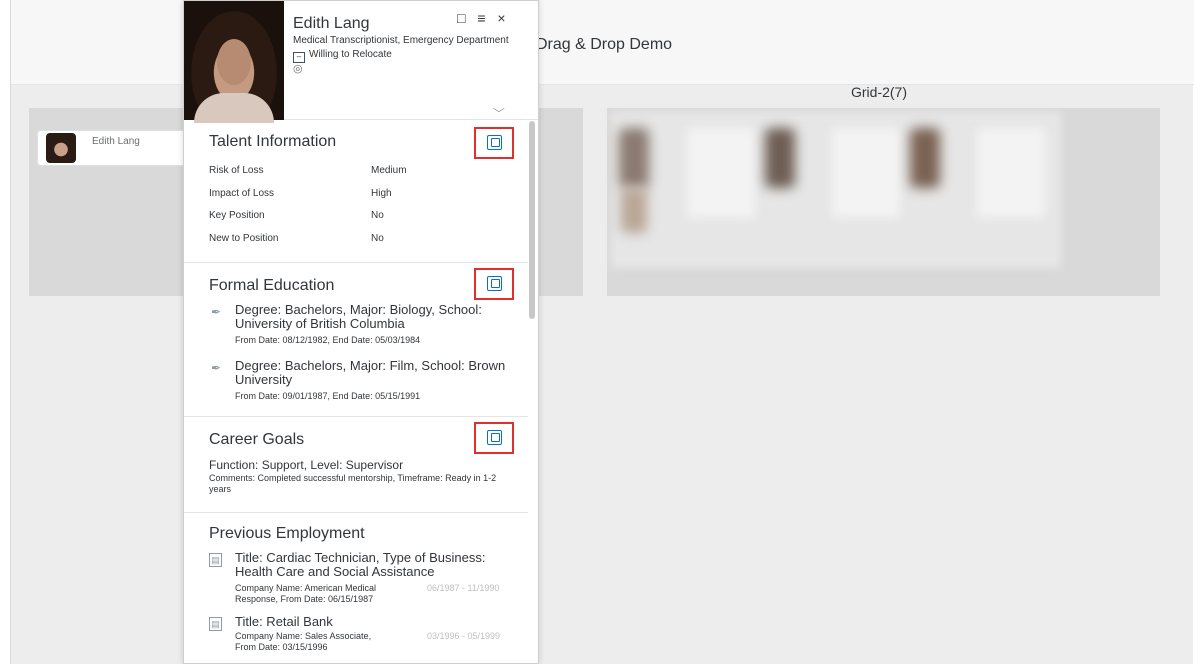  What do you see at coordinates (244, 238) in the screenshot?
I see `field-label: New to Position` at bounding box center [244, 238].